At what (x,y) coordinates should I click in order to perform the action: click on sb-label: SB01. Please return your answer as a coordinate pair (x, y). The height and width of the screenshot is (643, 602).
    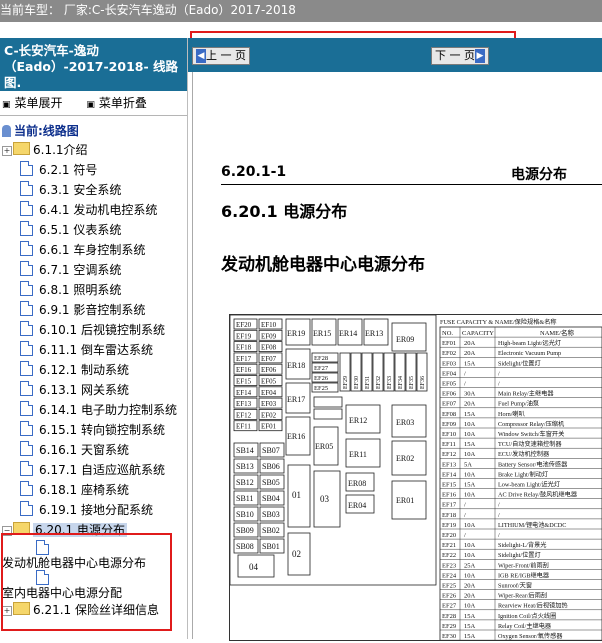
    Looking at the image, I should click on (271, 546).